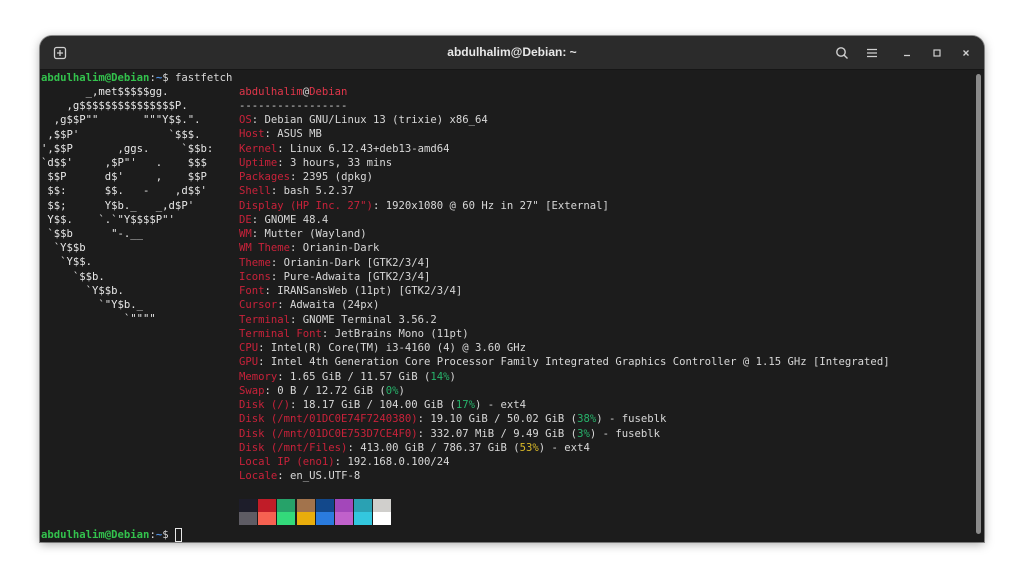 This screenshot has width=1024, height=587. I want to click on logo-line: `Y$$b, so click(63, 248).